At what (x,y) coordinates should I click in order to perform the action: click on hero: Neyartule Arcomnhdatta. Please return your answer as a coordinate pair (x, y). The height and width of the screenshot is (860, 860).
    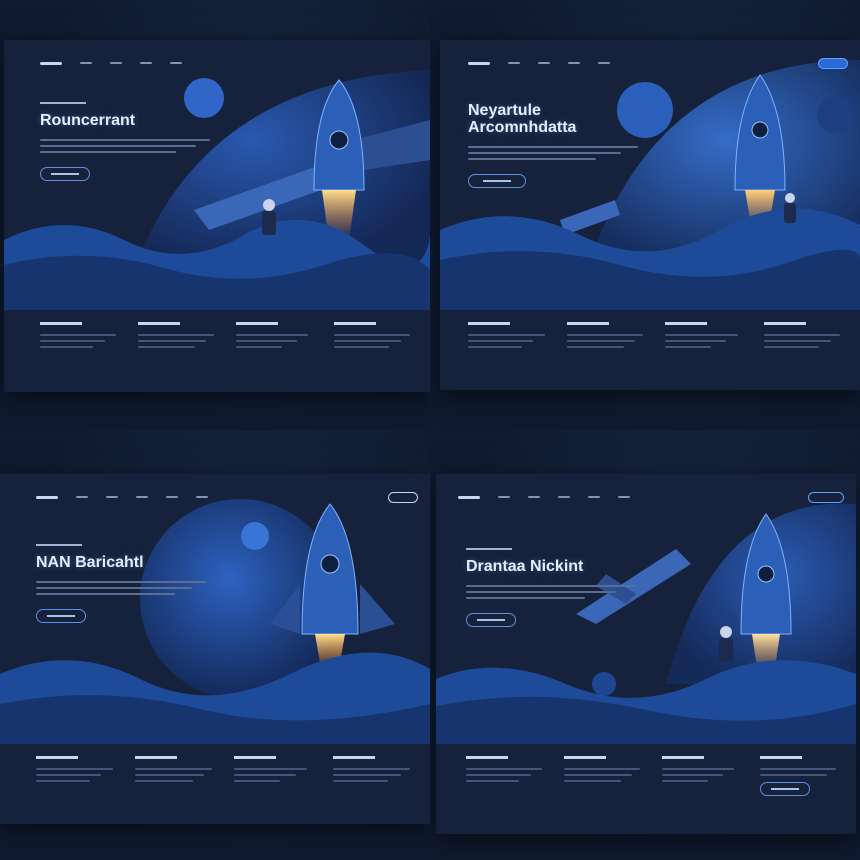
    Looking at the image, I should click on (553, 145).